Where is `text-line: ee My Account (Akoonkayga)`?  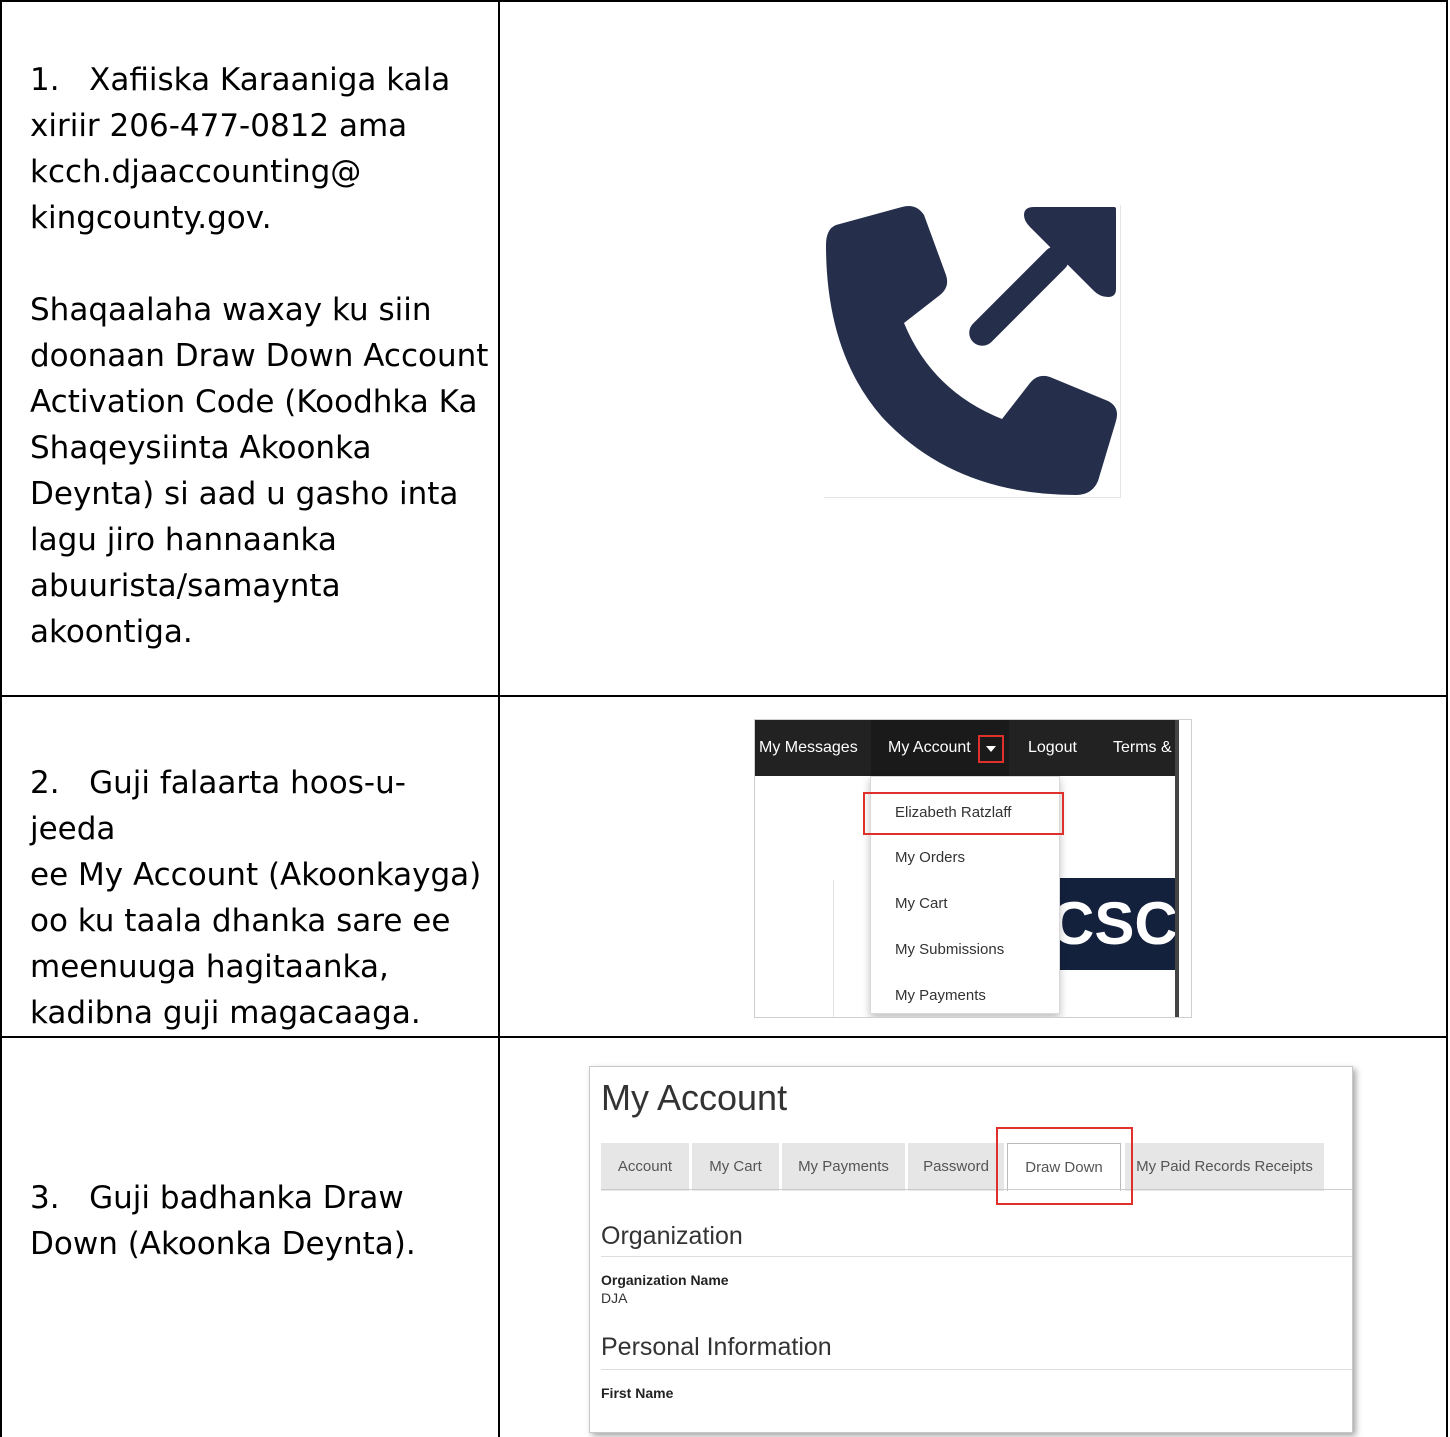
text-line: ee My Account (Akoonkayga) is located at coordinates (256, 875).